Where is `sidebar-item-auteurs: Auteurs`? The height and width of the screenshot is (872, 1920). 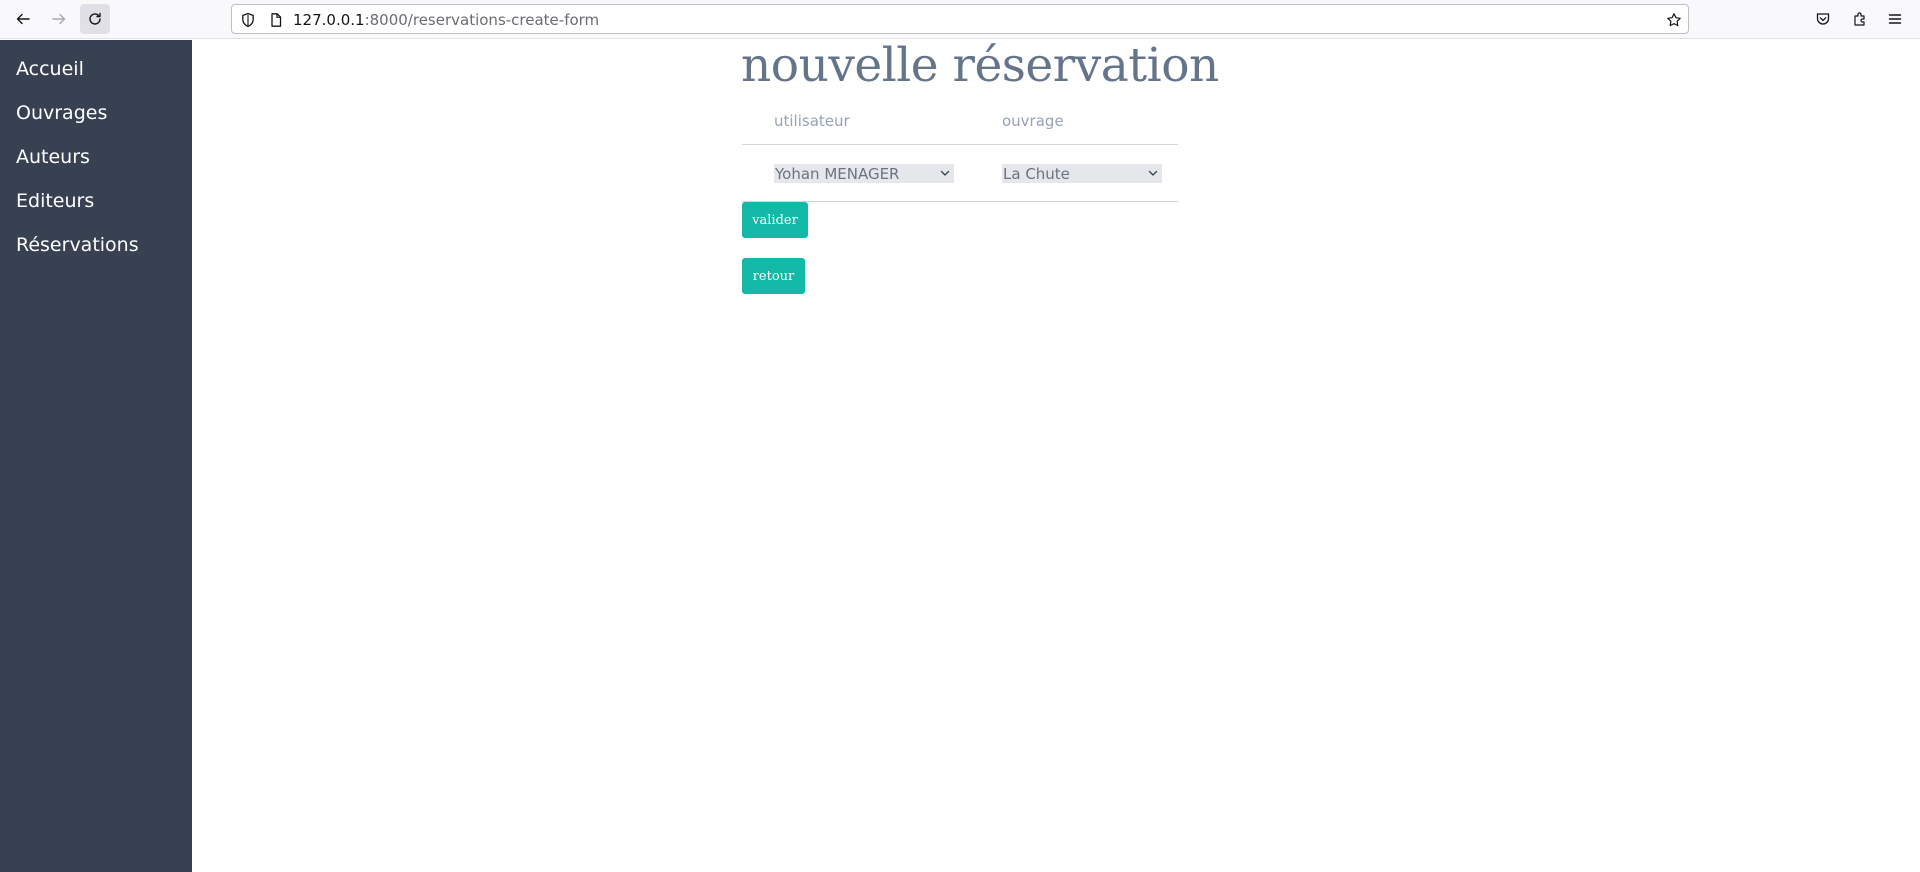
sidebar-item-auteurs: Auteurs is located at coordinates (53, 157).